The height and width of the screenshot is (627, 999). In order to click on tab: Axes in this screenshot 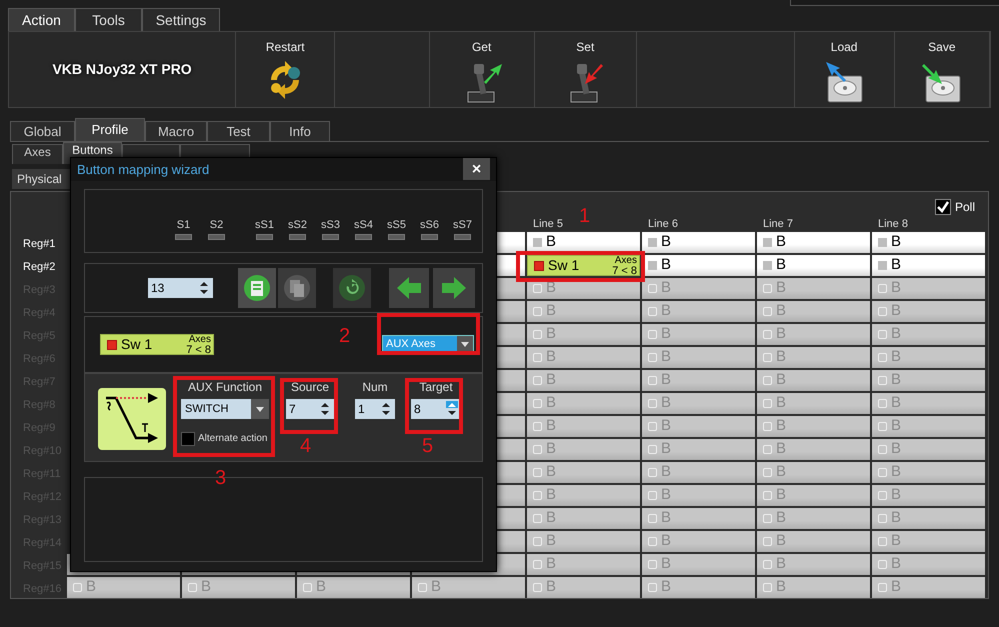, I will do `click(37, 154)`.